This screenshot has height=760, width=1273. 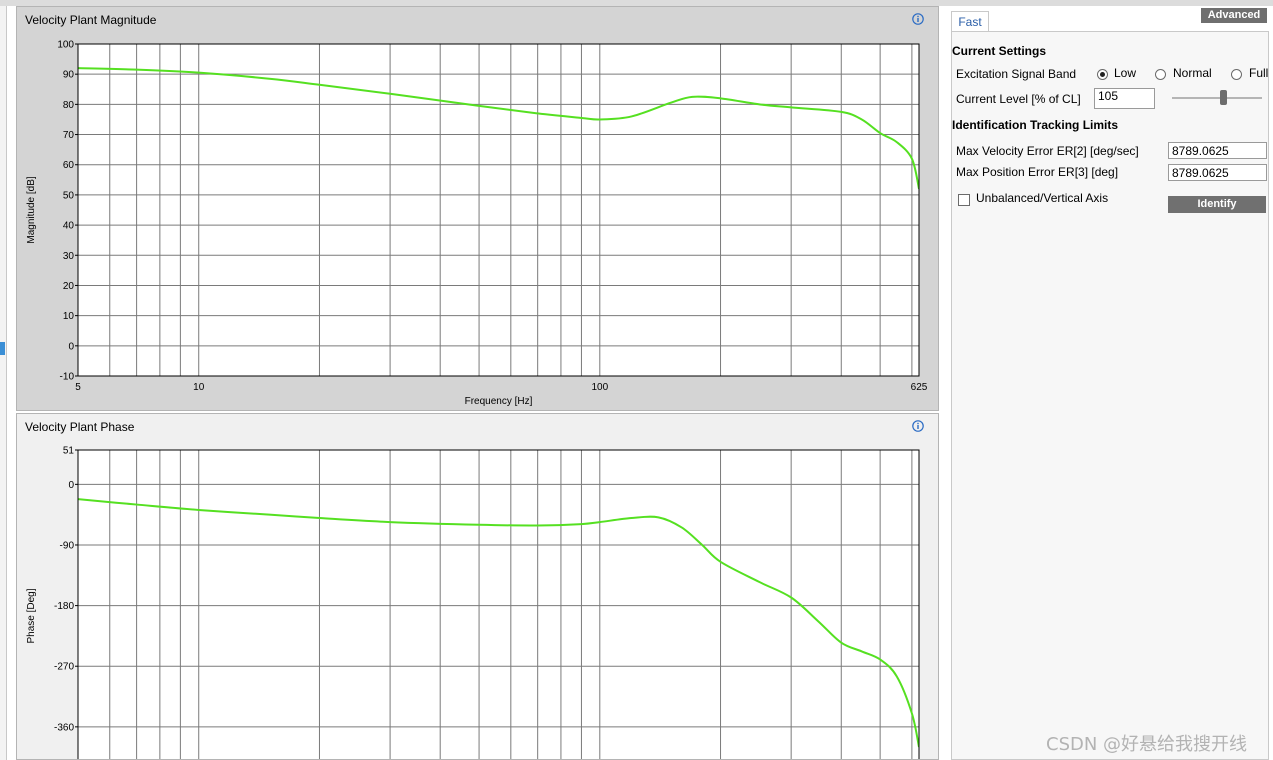 I want to click on y-tick-label: 40, so click(x=69, y=226).